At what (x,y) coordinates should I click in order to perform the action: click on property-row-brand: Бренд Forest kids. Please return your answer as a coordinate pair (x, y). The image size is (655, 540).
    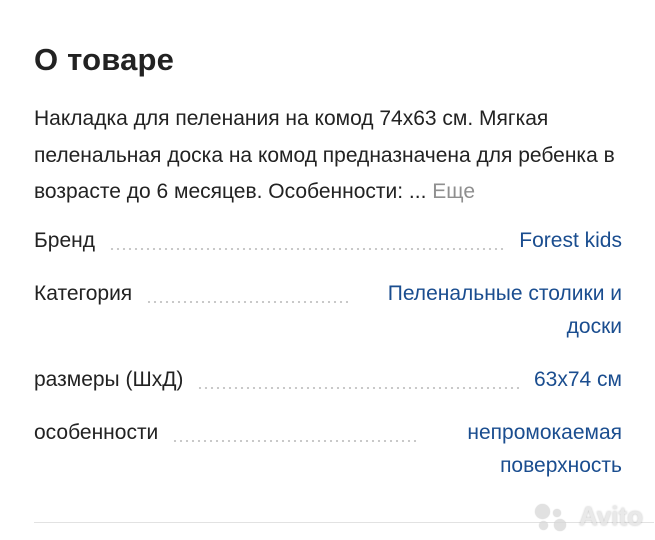
    Looking at the image, I should click on (328, 250).